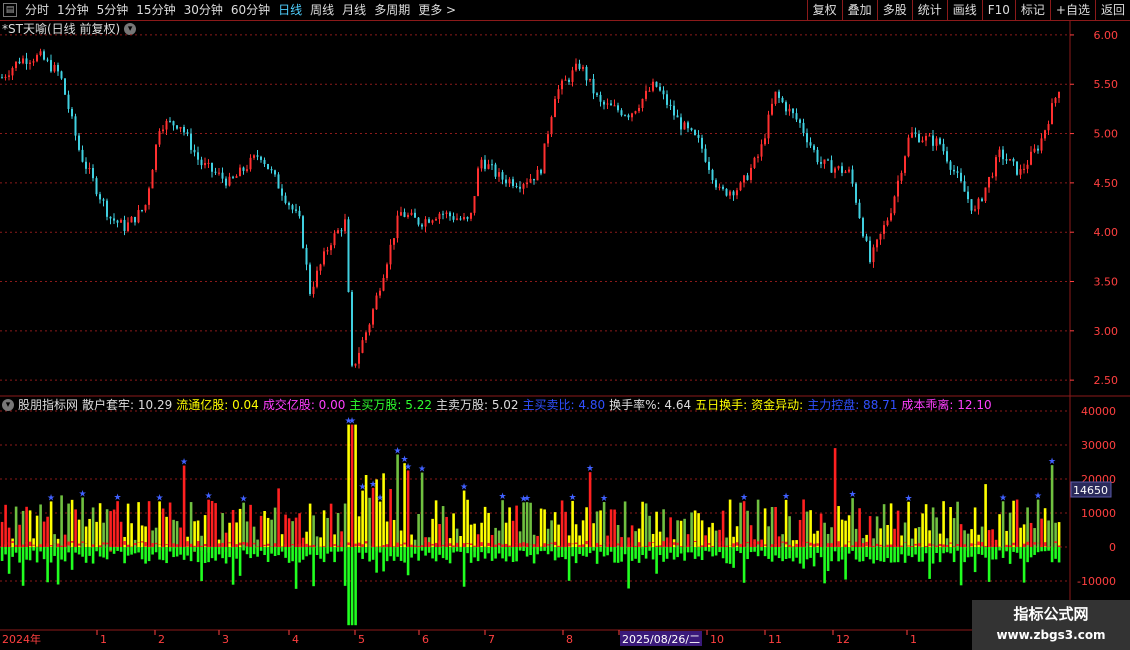 This screenshot has width=1130, height=650. What do you see at coordinates (650, 405) in the screenshot?
I see `indicator-item-6: 换手率%: 4.64` at bounding box center [650, 405].